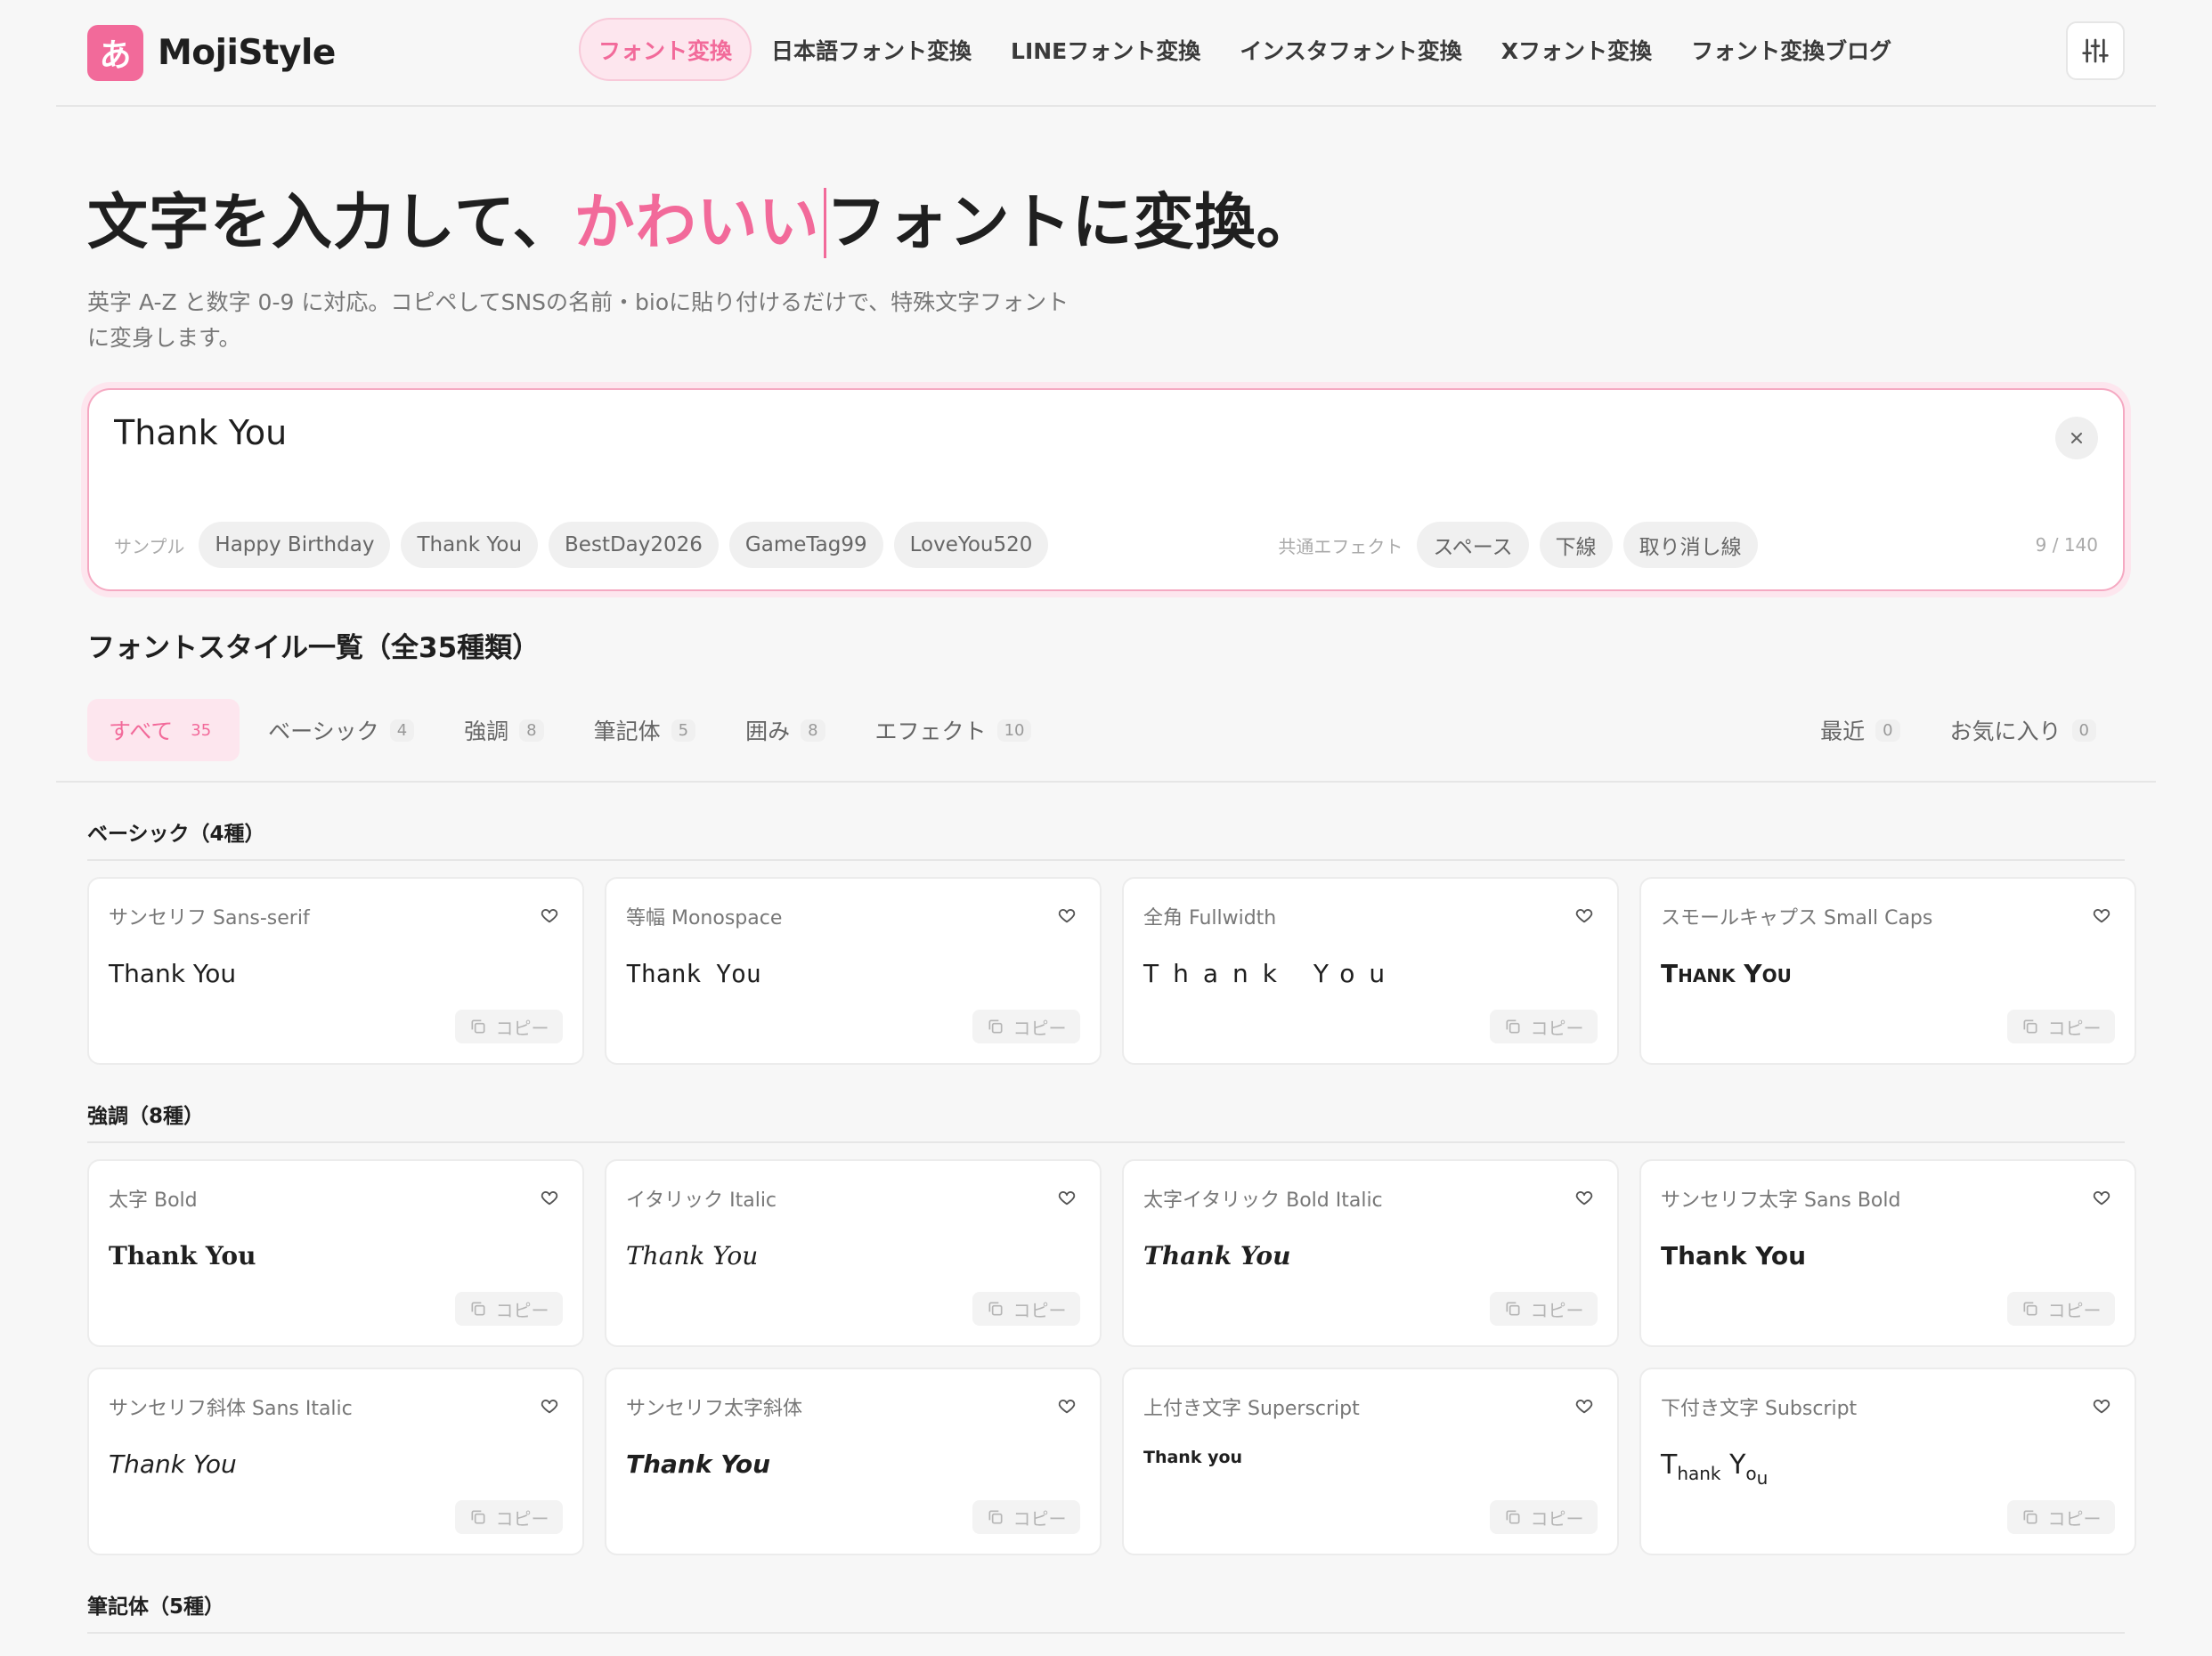 The image size is (2212, 1656). Describe the element at coordinates (785, 730) in the screenshot. I see `tab-enclosed: 囲み 8` at that location.